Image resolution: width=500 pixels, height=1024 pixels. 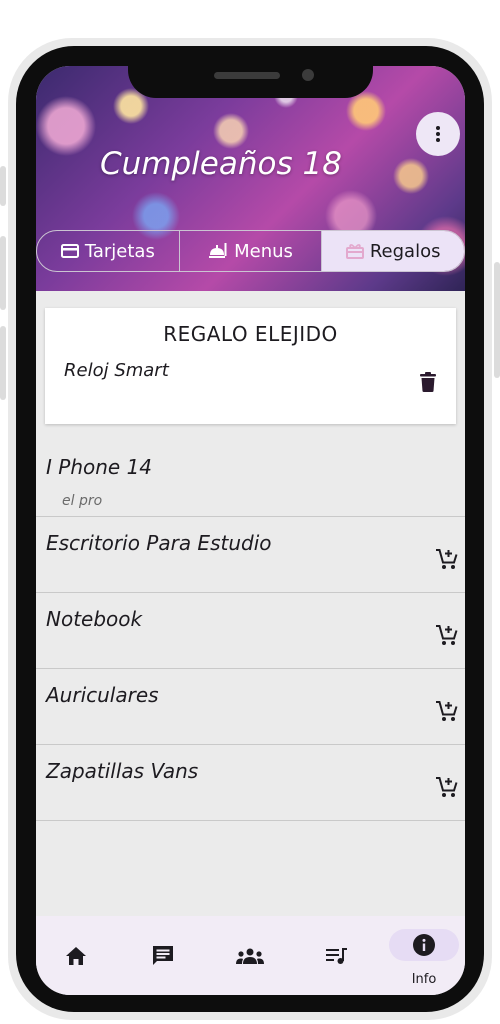 I want to click on guests-icon, so click(x=250, y=956).